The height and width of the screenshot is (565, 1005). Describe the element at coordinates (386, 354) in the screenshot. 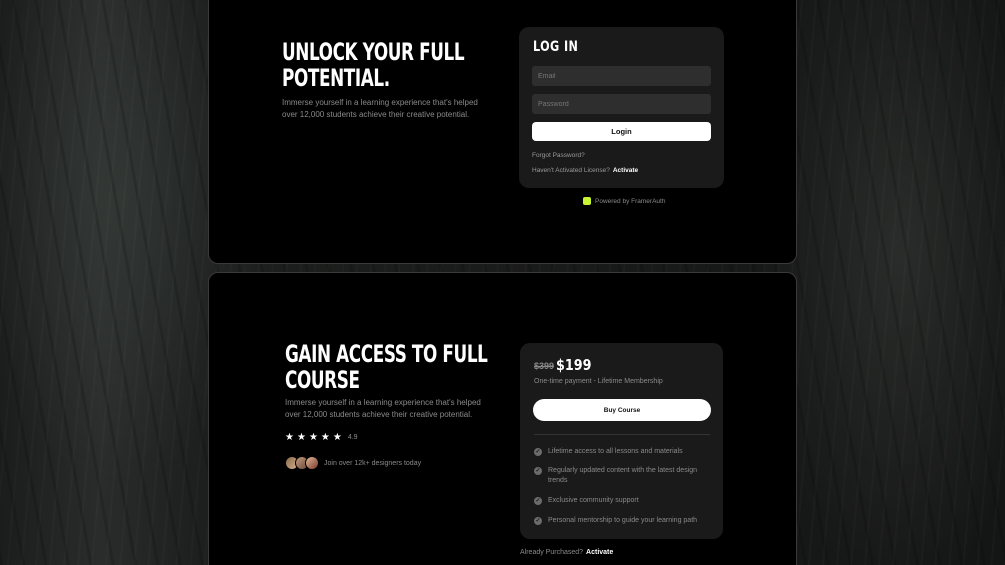

I see `course-headline-line1: GAIN ACCESS TO FULL` at that location.